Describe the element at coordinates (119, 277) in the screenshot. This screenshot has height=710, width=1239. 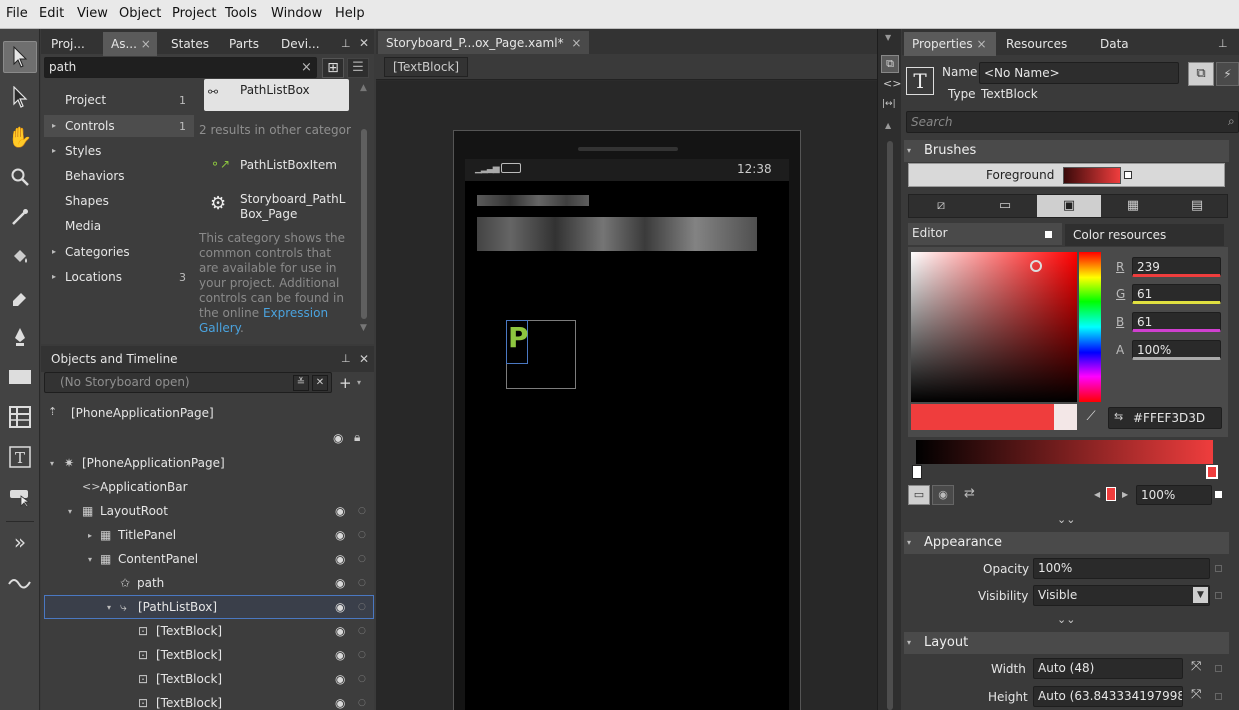
I see `category-locations: ▸ Locations 3` at that location.